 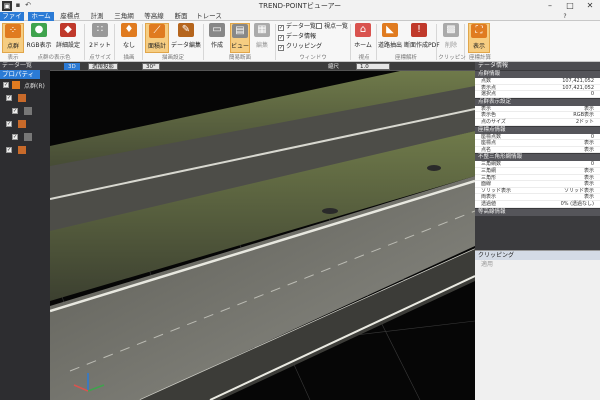 I want to click on home-view-button: ⌂ ホーム, so click(x=363, y=38).